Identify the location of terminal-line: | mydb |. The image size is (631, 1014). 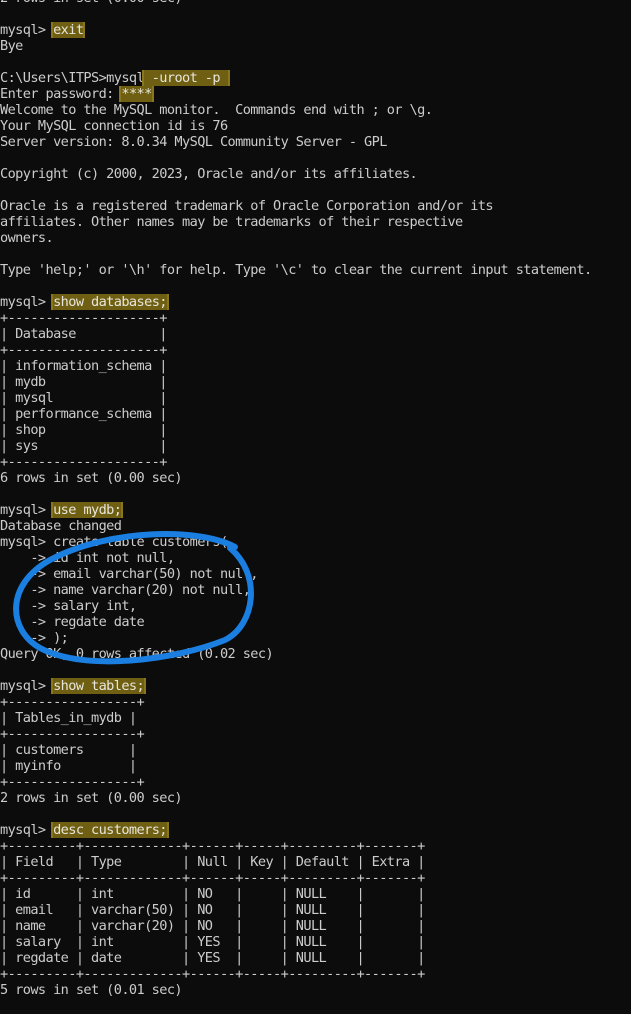
(315, 382).